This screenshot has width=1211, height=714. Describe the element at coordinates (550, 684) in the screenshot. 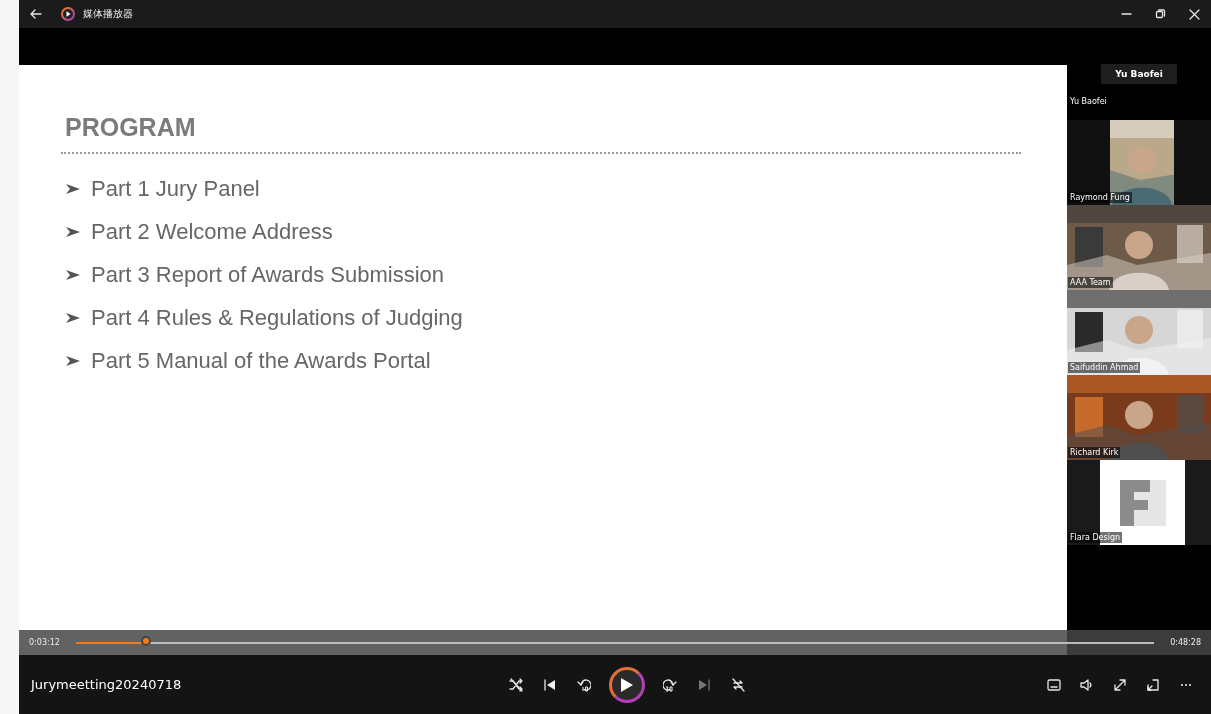

I see `skip-back-icon` at that location.